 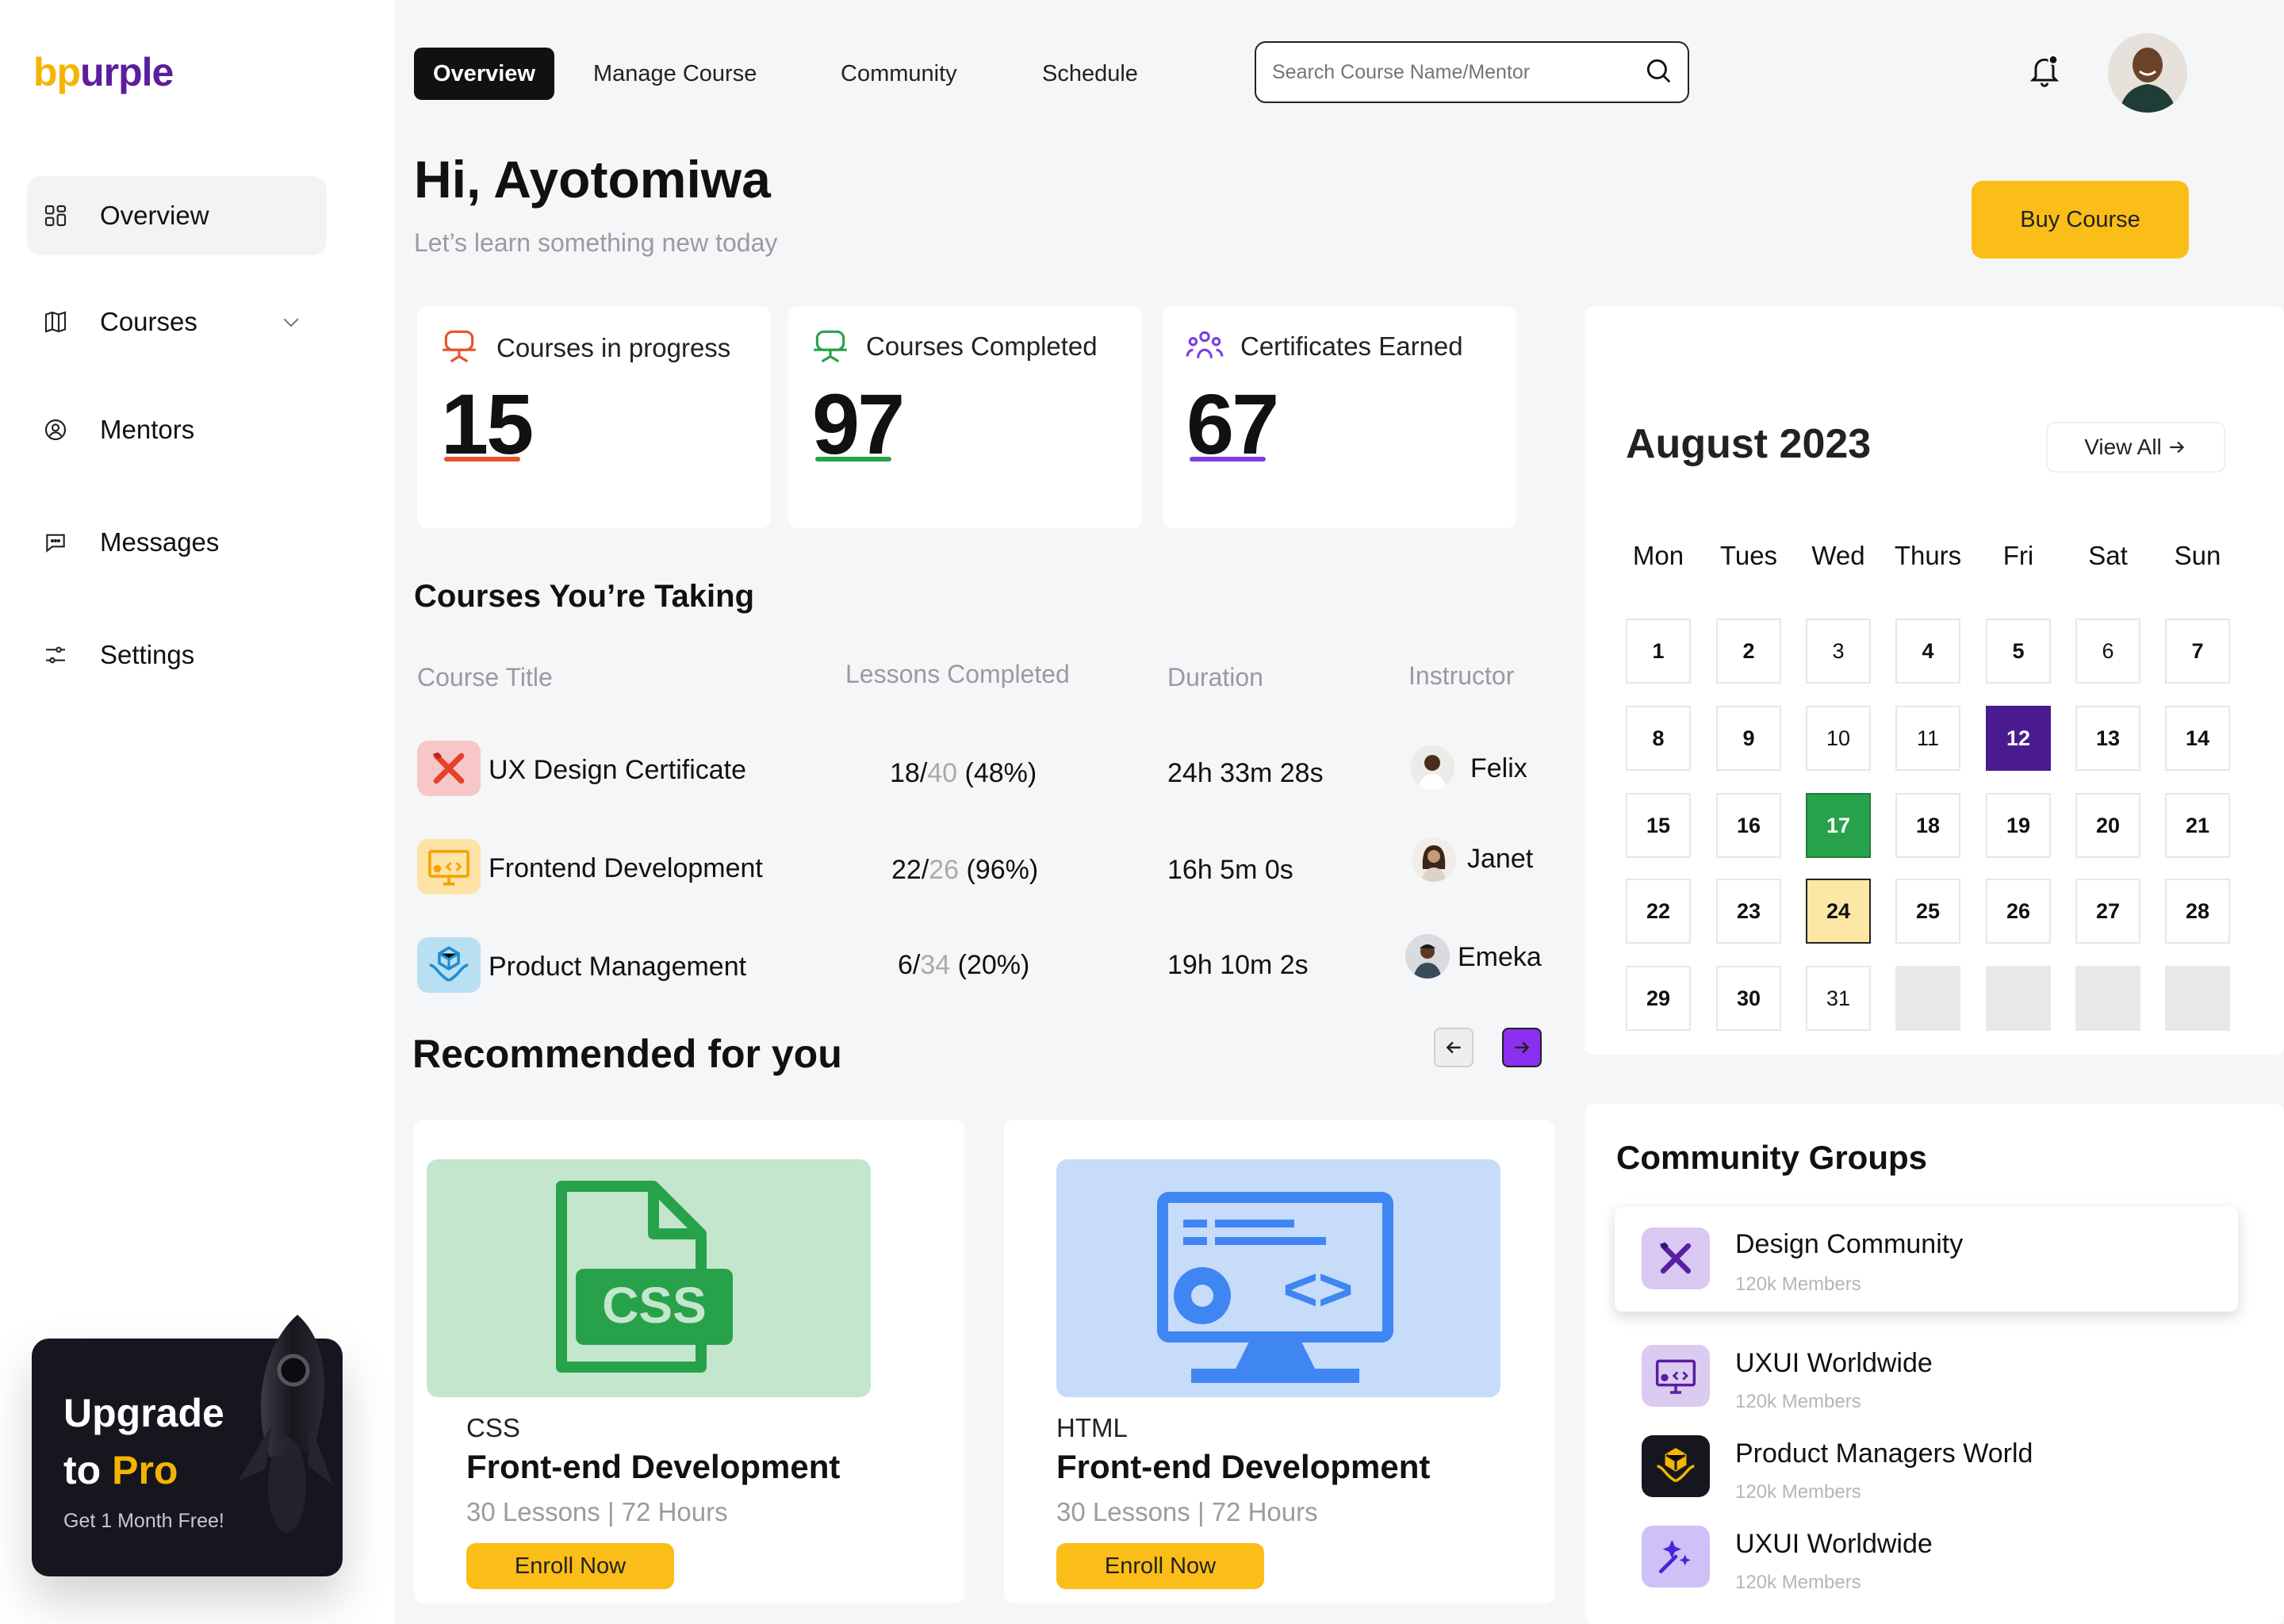 I want to click on course-thumbnail: CSS, so click(x=649, y=1278).